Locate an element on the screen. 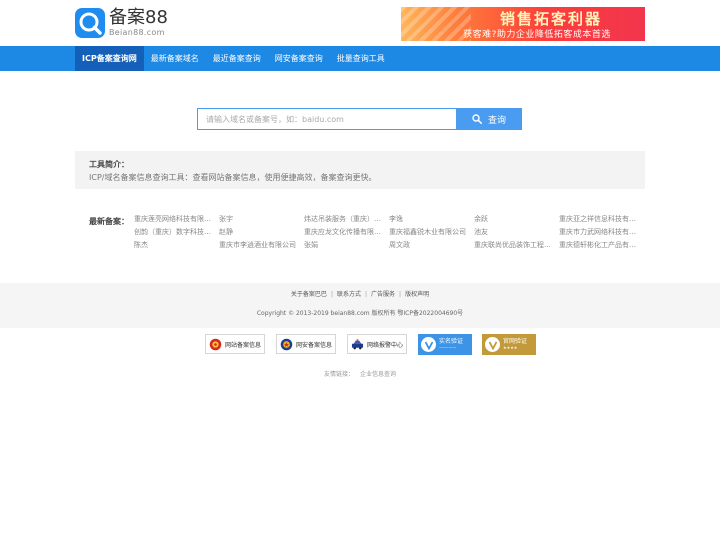  footer-link-about: 关于备案巴巴 is located at coordinates (309, 294).